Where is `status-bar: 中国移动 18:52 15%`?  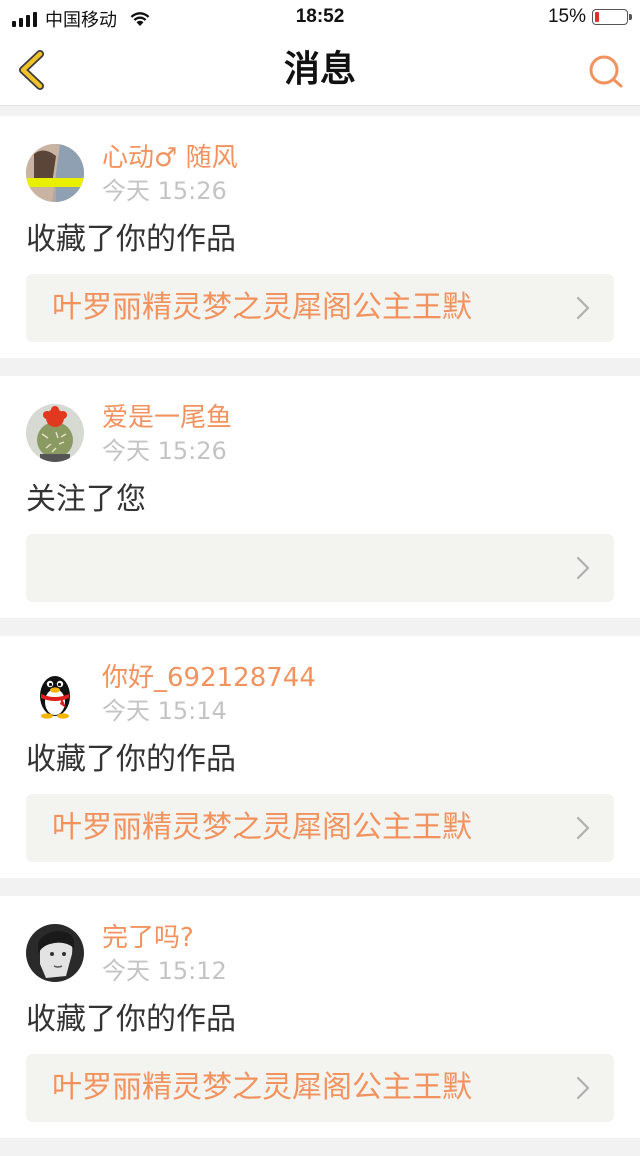 status-bar: 中国移动 18:52 15% is located at coordinates (320, 17).